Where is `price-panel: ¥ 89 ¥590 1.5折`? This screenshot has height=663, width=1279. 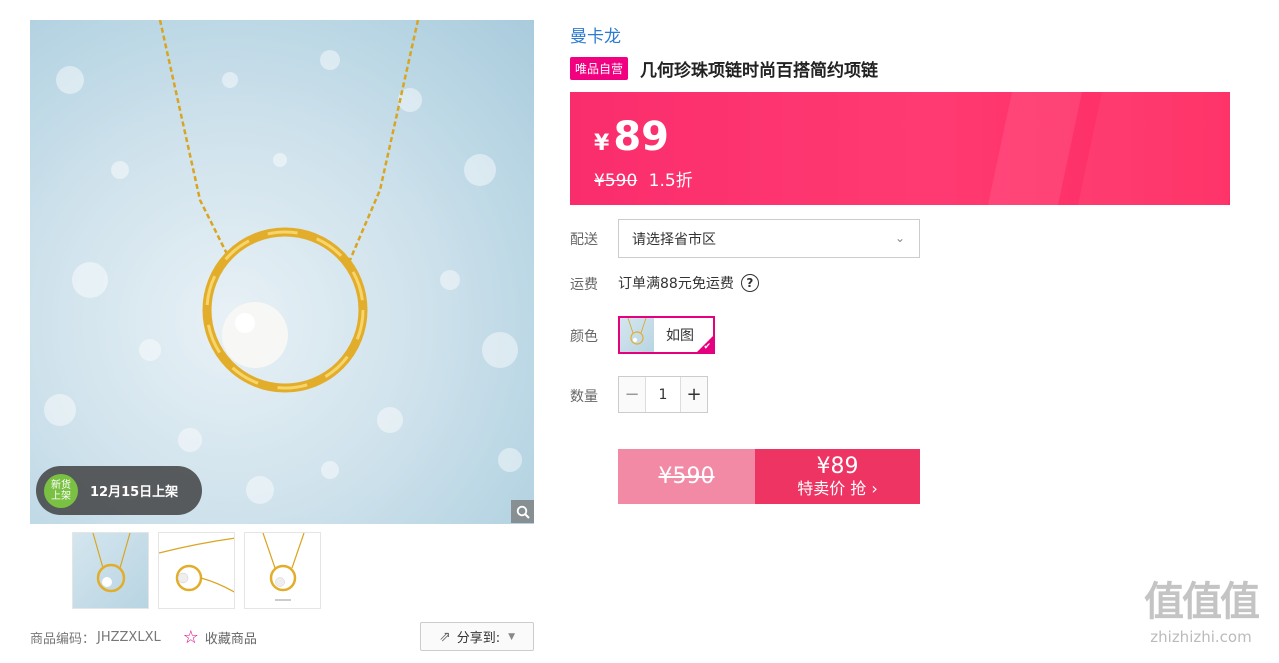 price-panel: ¥ 89 ¥590 1.5折 is located at coordinates (900, 148).